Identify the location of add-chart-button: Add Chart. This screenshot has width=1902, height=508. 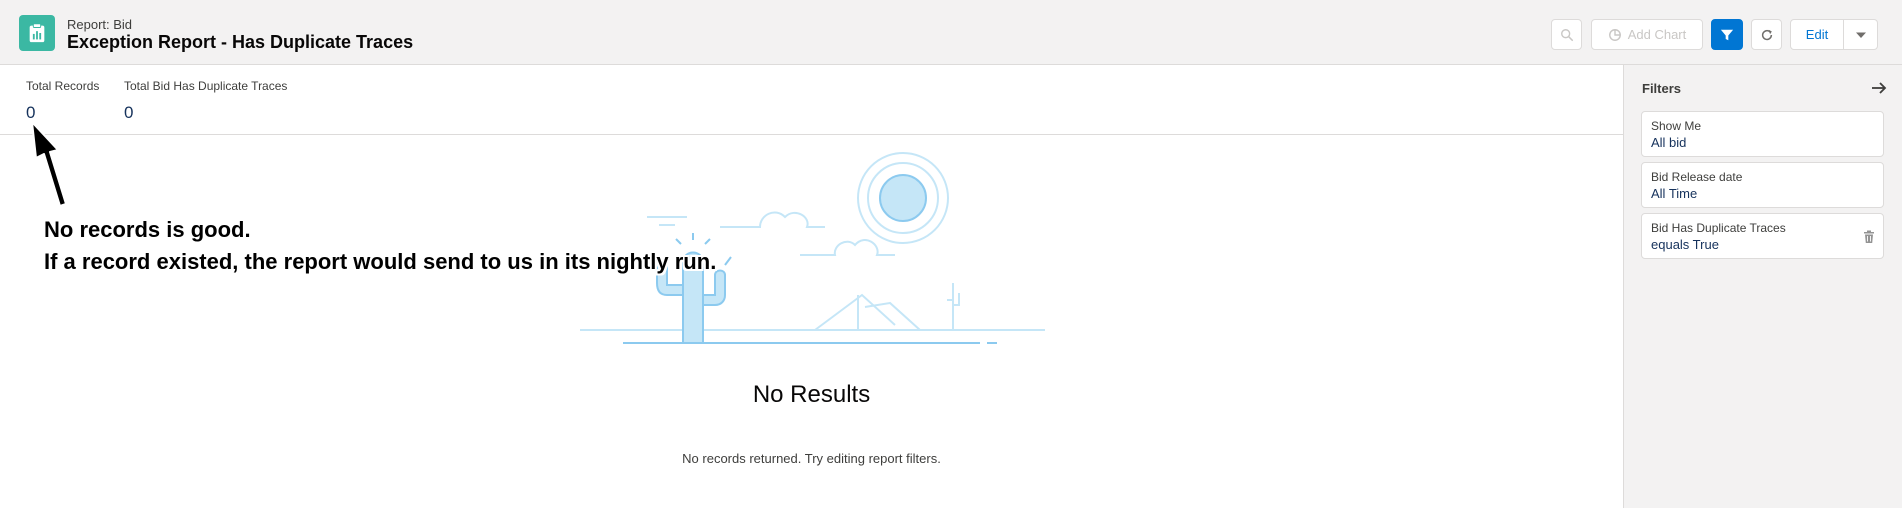
(1647, 34).